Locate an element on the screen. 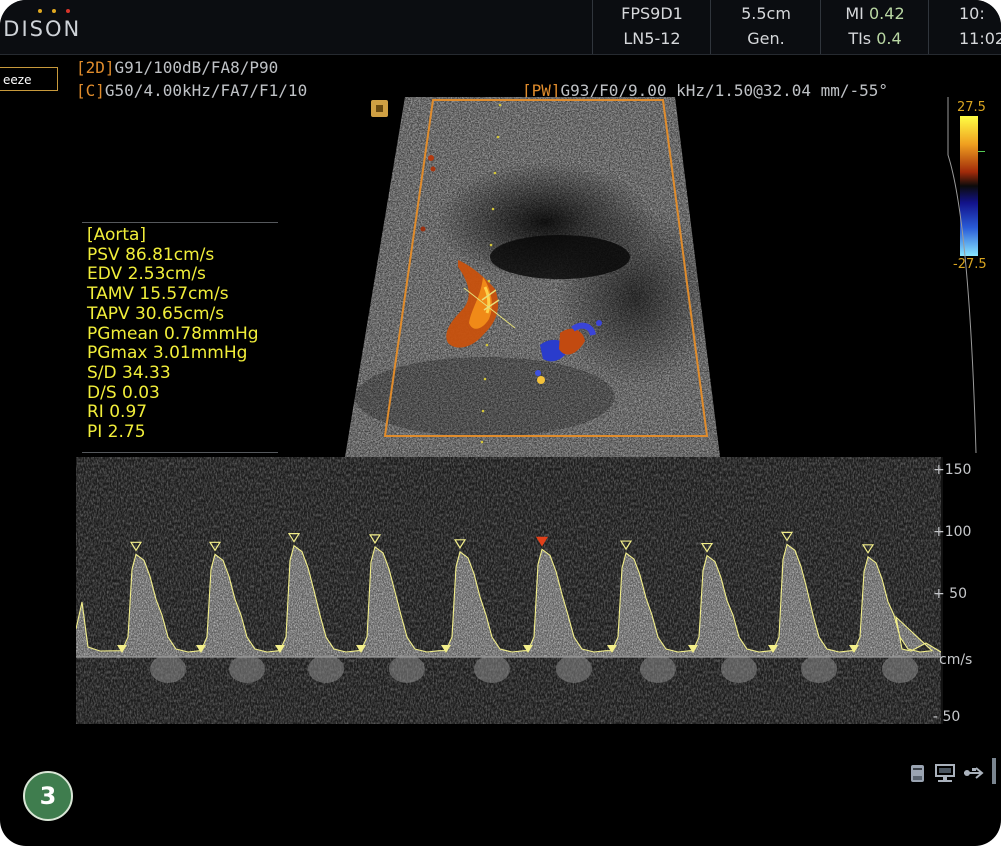  measurement-vessel-label: [Aorta] is located at coordinates (117, 235).